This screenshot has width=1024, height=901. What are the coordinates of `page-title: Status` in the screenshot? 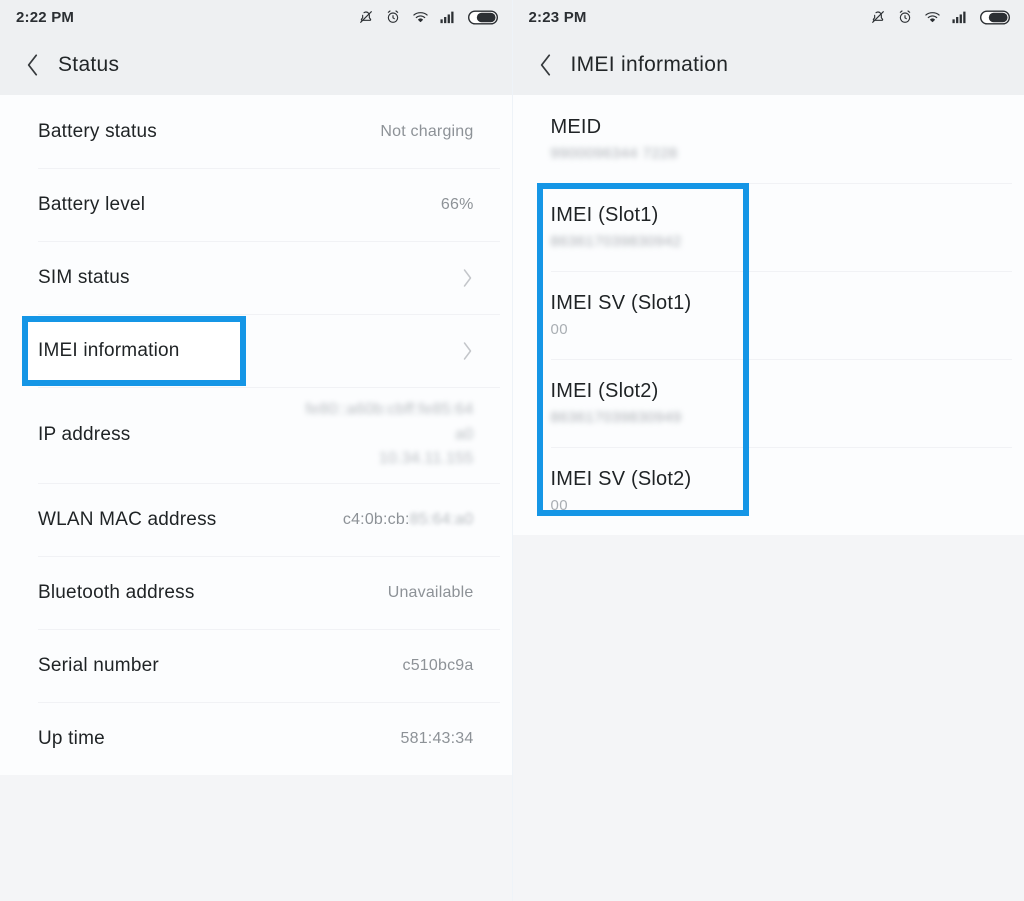 It's located at (89, 64).